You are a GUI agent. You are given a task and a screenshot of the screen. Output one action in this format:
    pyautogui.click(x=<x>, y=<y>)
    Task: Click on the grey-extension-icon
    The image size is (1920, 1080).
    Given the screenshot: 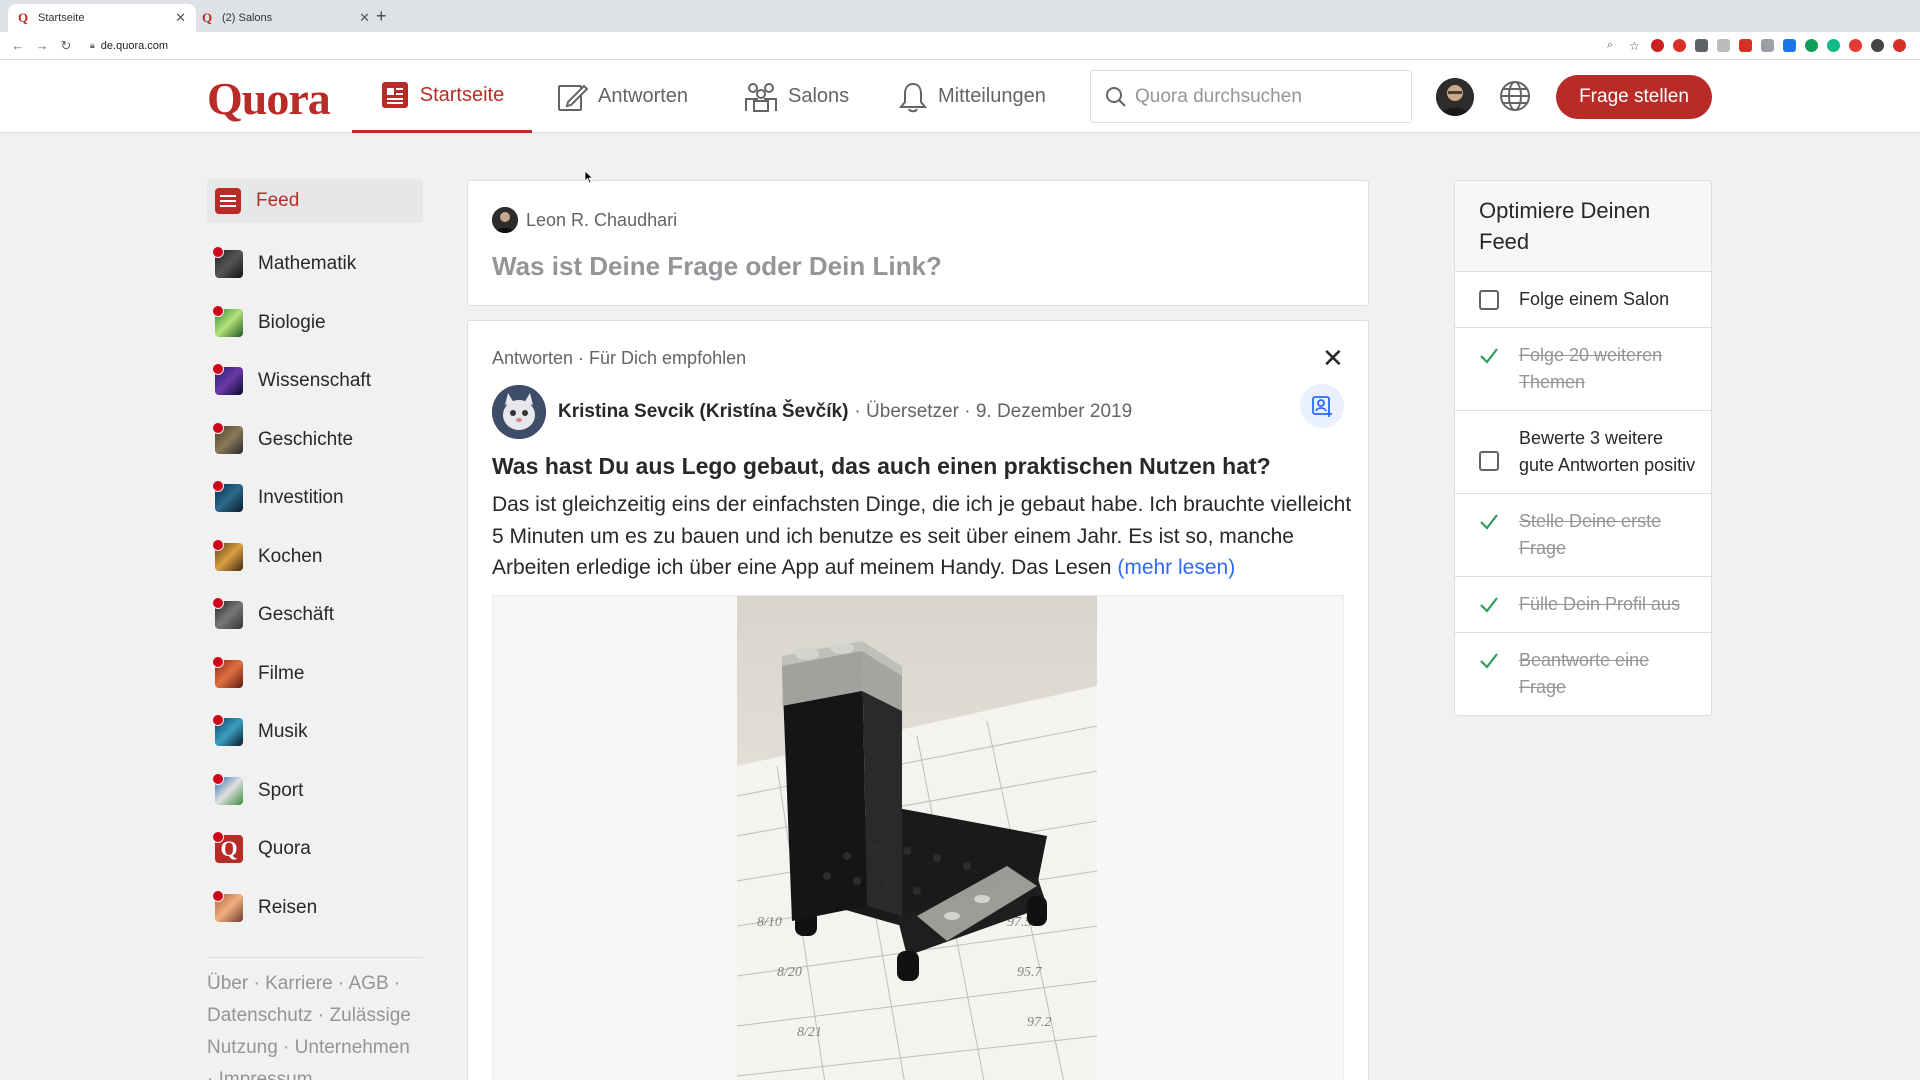 What is the action you would take?
    pyautogui.click(x=1723, y=45)
    